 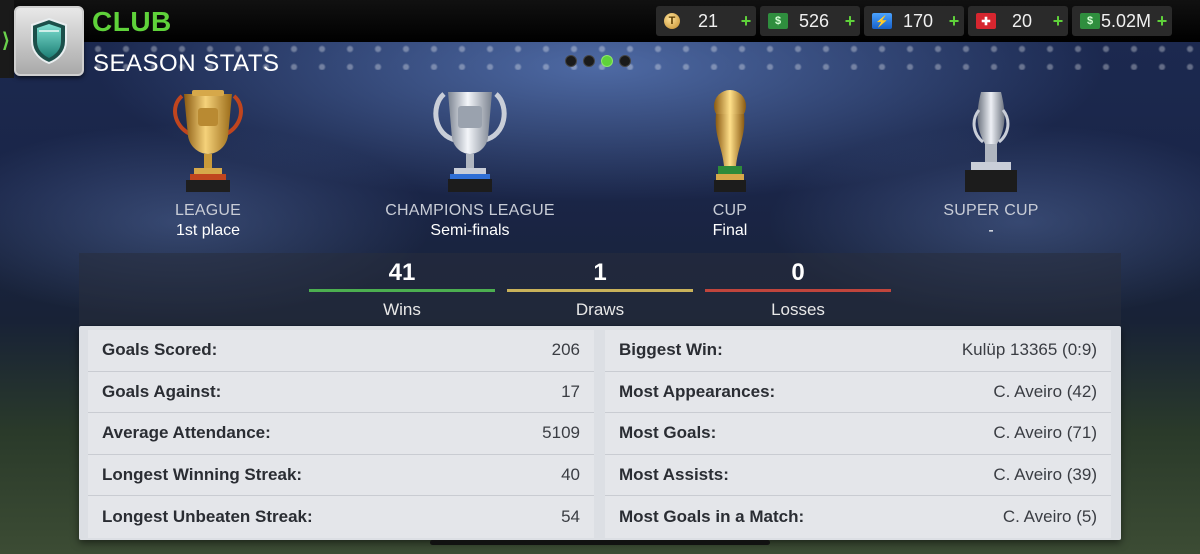 I want to click on trophy-super-cup: SUPER CUP -, so click(x=991, y=163).